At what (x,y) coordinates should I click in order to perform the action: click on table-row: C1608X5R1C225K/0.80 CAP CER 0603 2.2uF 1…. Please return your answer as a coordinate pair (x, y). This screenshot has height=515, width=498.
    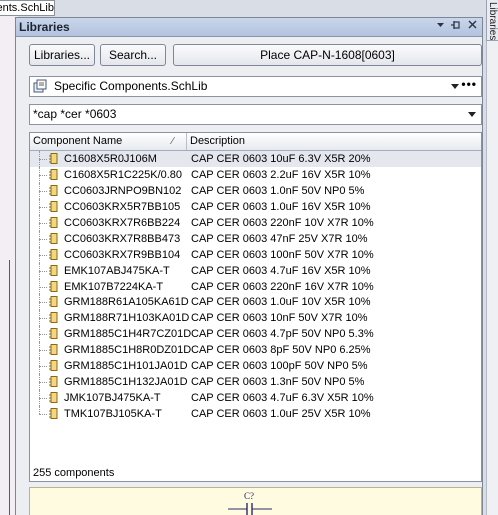
    Looking at the image, I should click on (255, 174).